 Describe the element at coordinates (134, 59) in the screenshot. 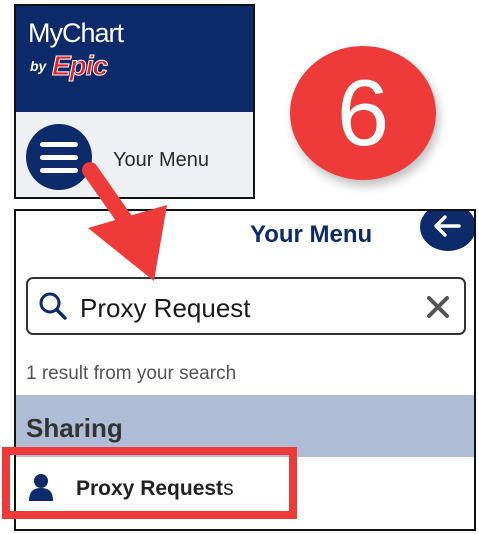

I see `brand-bar: MyChart by Epic` at that location.